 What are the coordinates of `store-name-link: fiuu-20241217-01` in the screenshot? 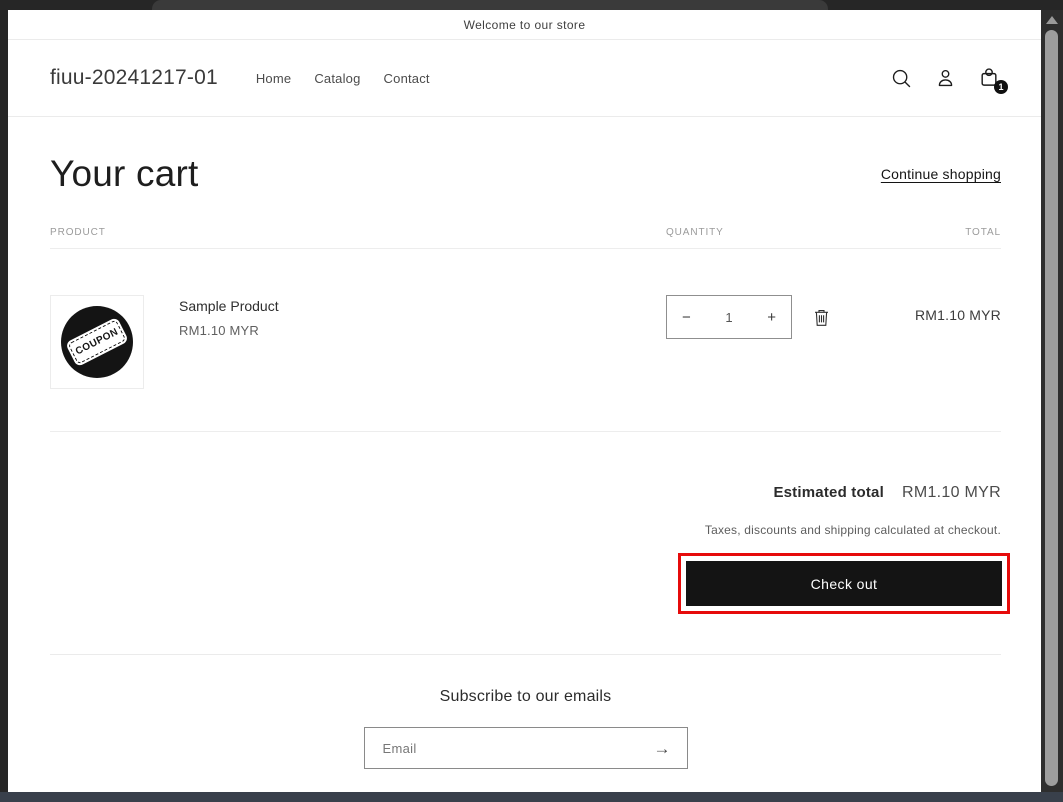 It's located at (134, 78).